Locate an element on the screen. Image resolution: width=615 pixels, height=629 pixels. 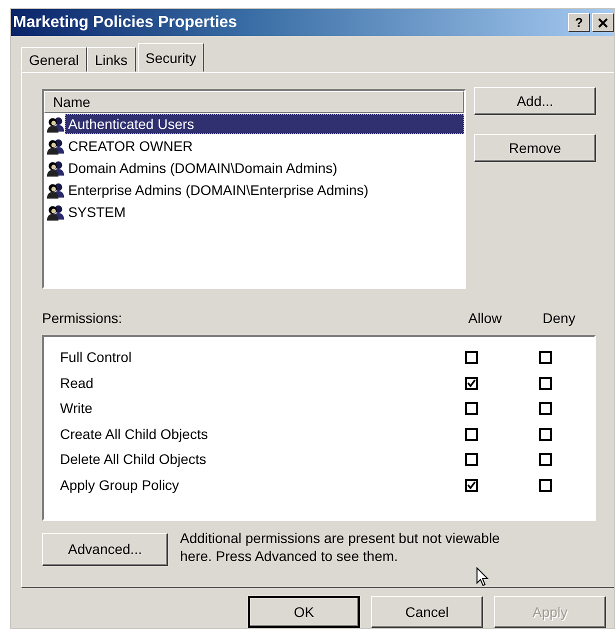
dialog-button: Cancel is located at coordinates (427, 612).